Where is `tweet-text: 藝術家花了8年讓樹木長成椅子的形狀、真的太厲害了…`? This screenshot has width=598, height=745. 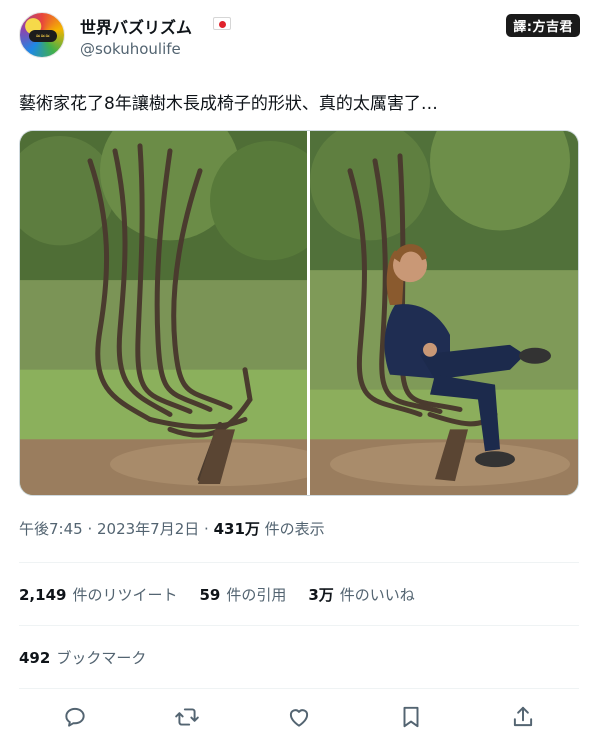
tweet-text: 藝術家花了8年讓樹木長成椅子的形狀、真的太厲害了… is located at coordinates (228, 104).